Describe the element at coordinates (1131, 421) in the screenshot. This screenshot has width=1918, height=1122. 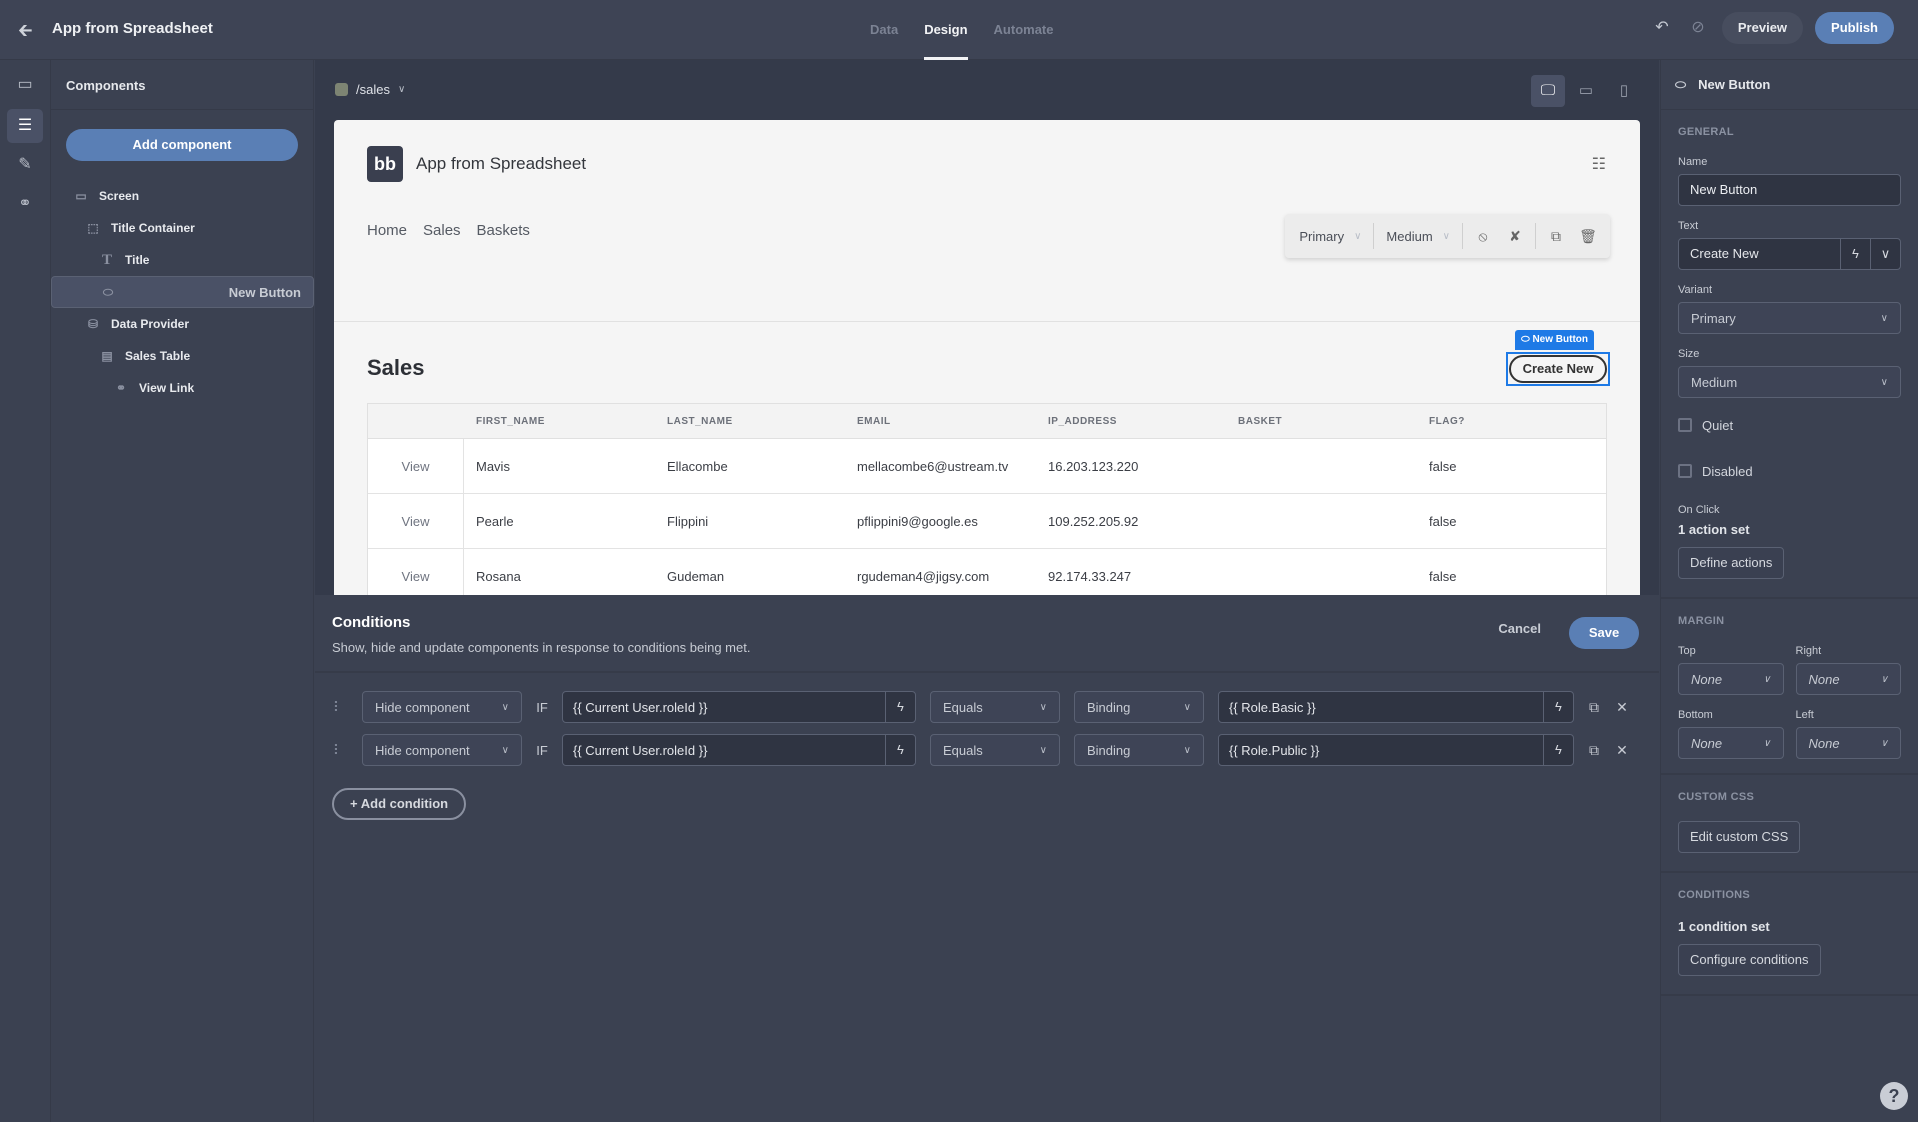
I see `col-ip-address: IP_ADDRESS` at that location.